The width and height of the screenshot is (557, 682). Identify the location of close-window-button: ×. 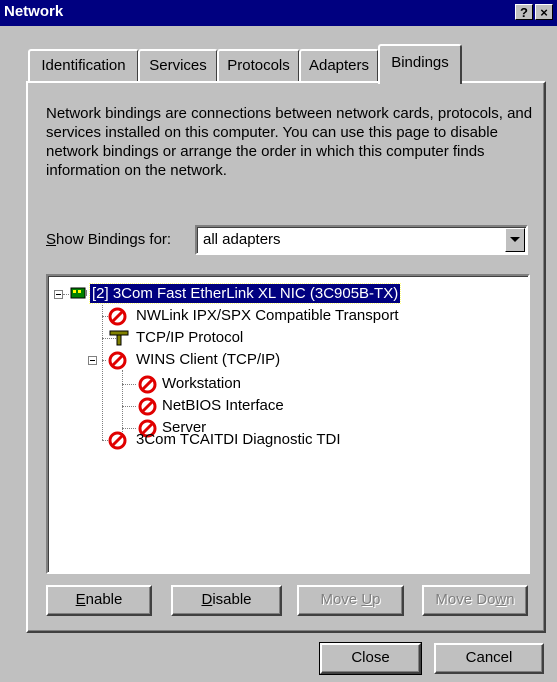
(544, 12).